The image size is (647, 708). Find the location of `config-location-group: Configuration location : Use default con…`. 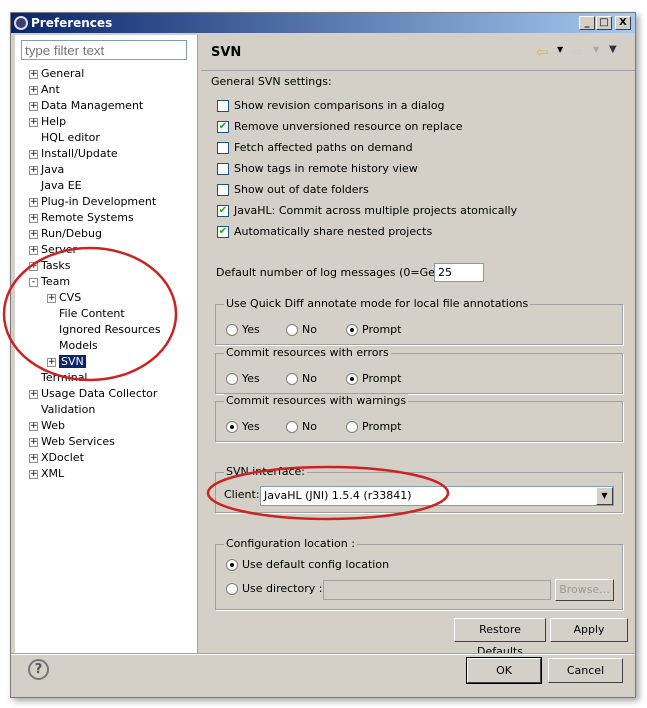

config-location-group: Configuration location : Use default con… is located at coordinates (419, 573).